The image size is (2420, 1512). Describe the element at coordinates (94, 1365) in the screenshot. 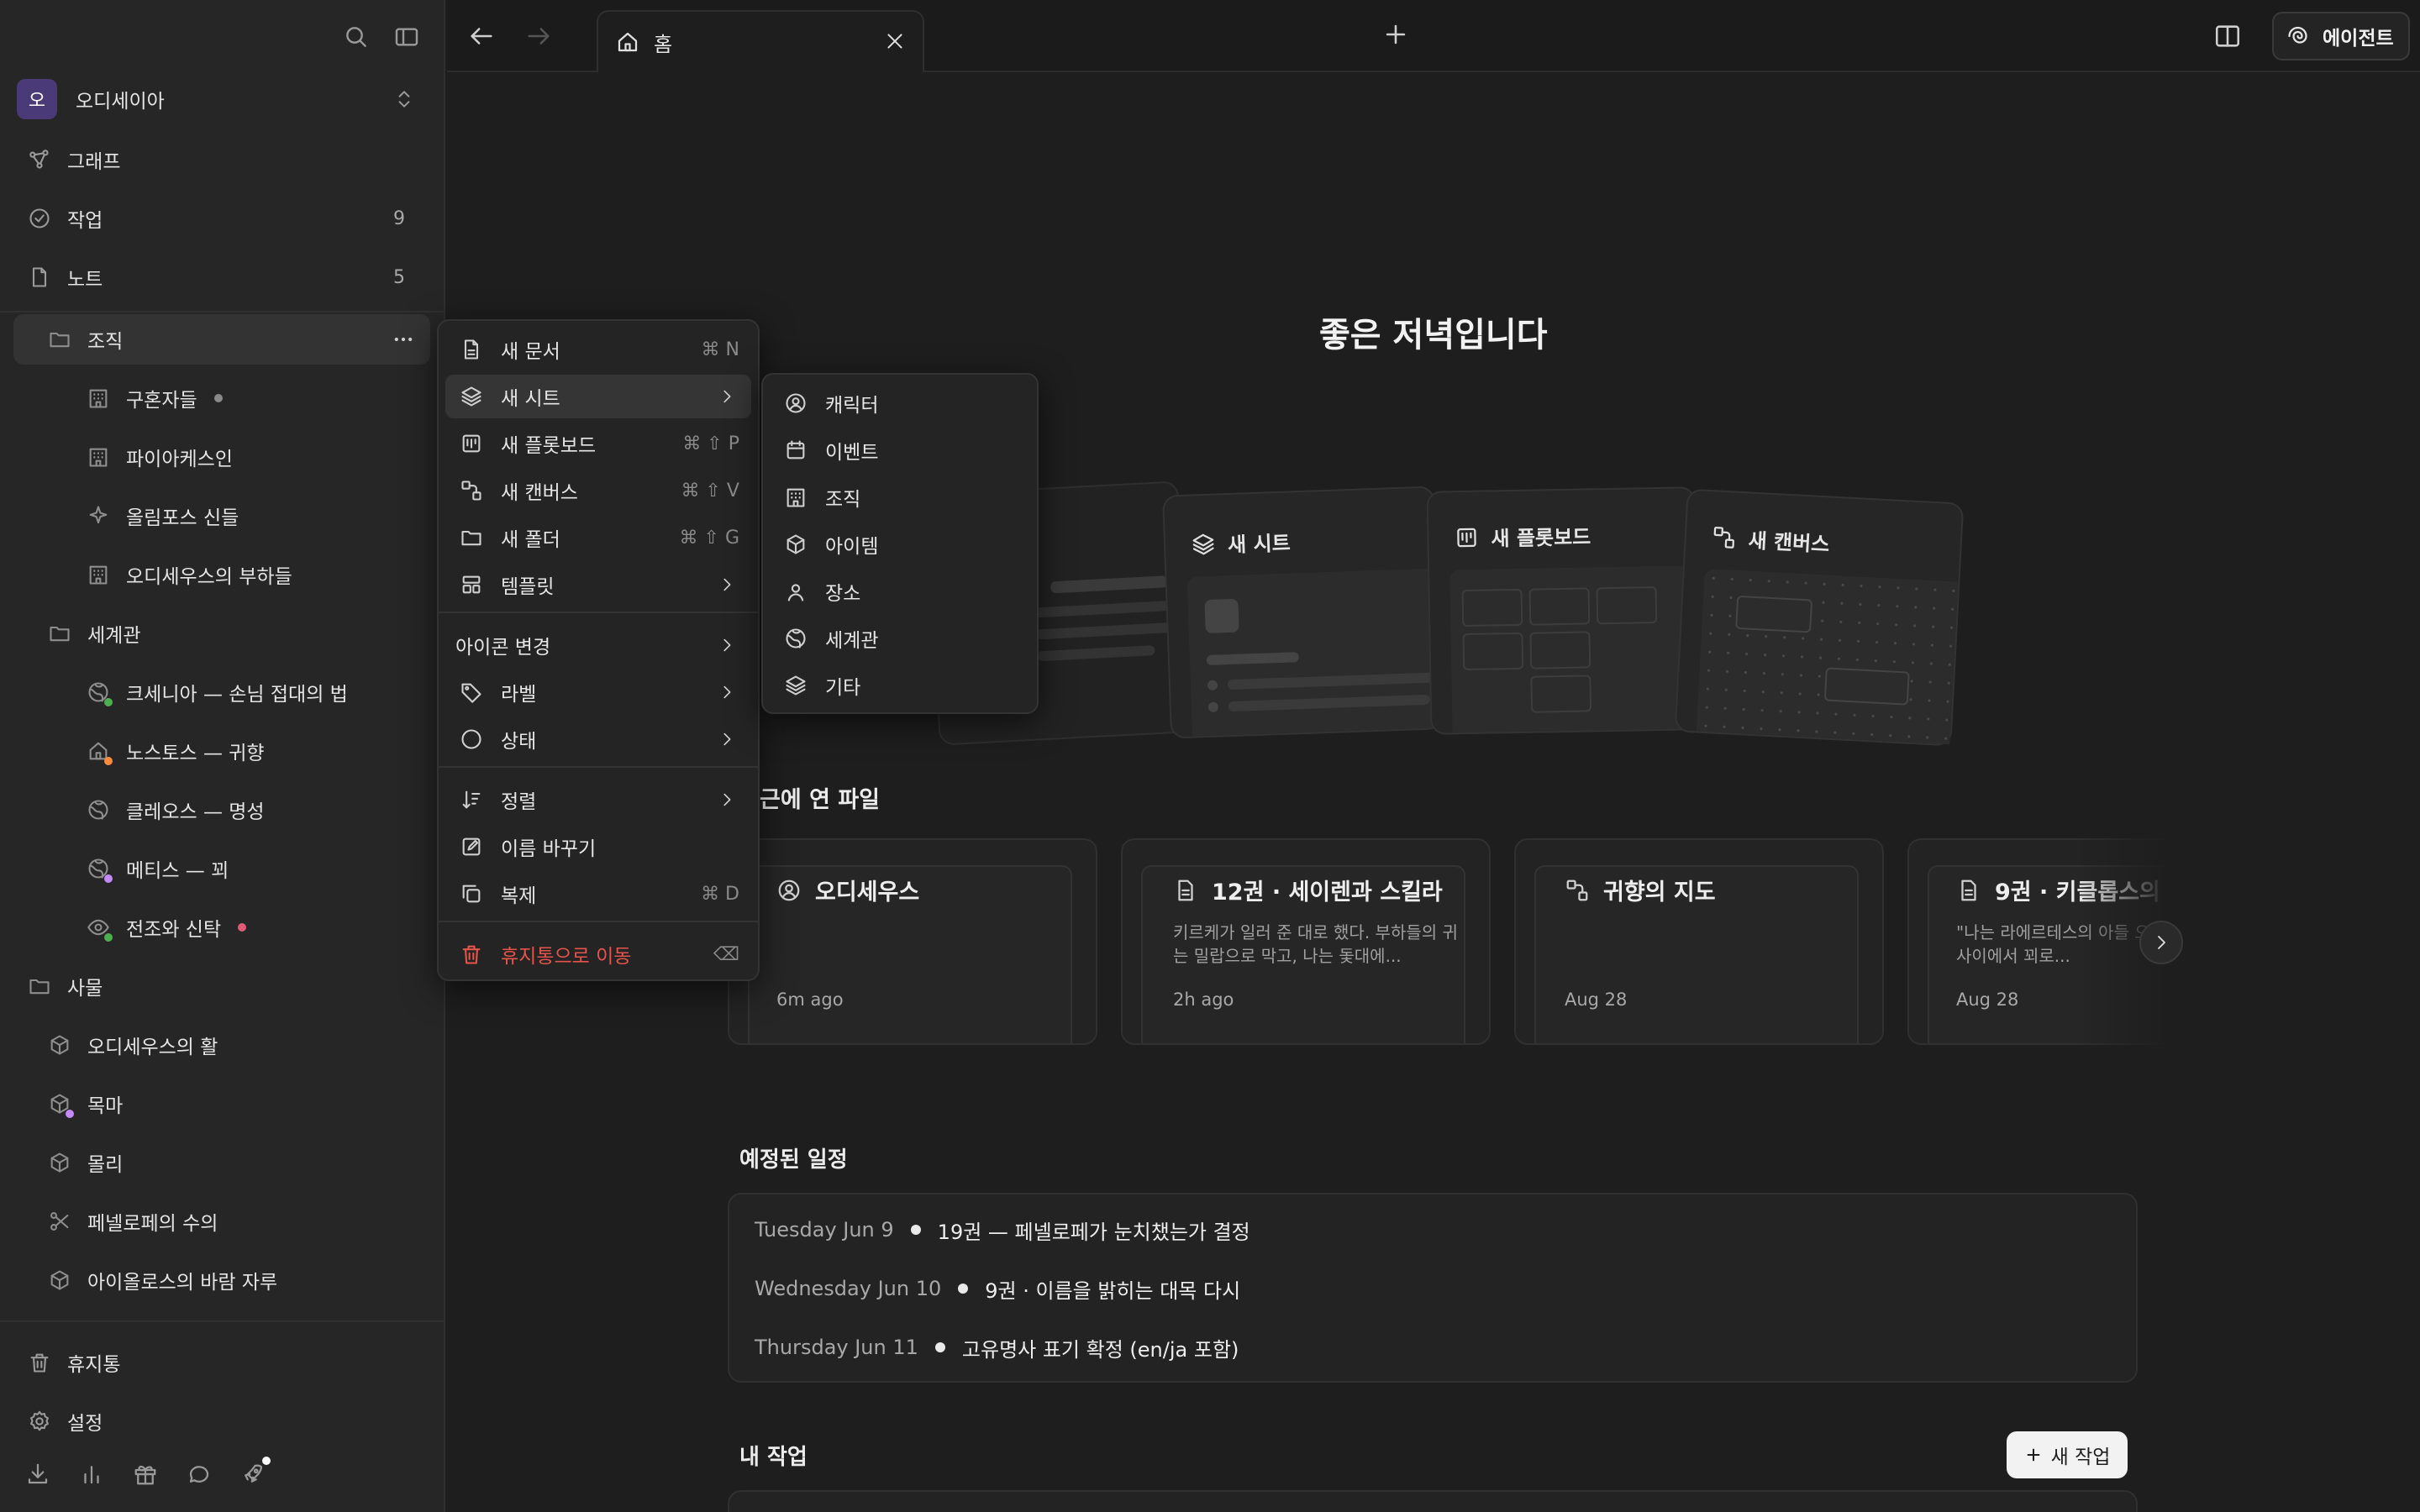

I see `sidebar-item-label: 휴지통` at that location.